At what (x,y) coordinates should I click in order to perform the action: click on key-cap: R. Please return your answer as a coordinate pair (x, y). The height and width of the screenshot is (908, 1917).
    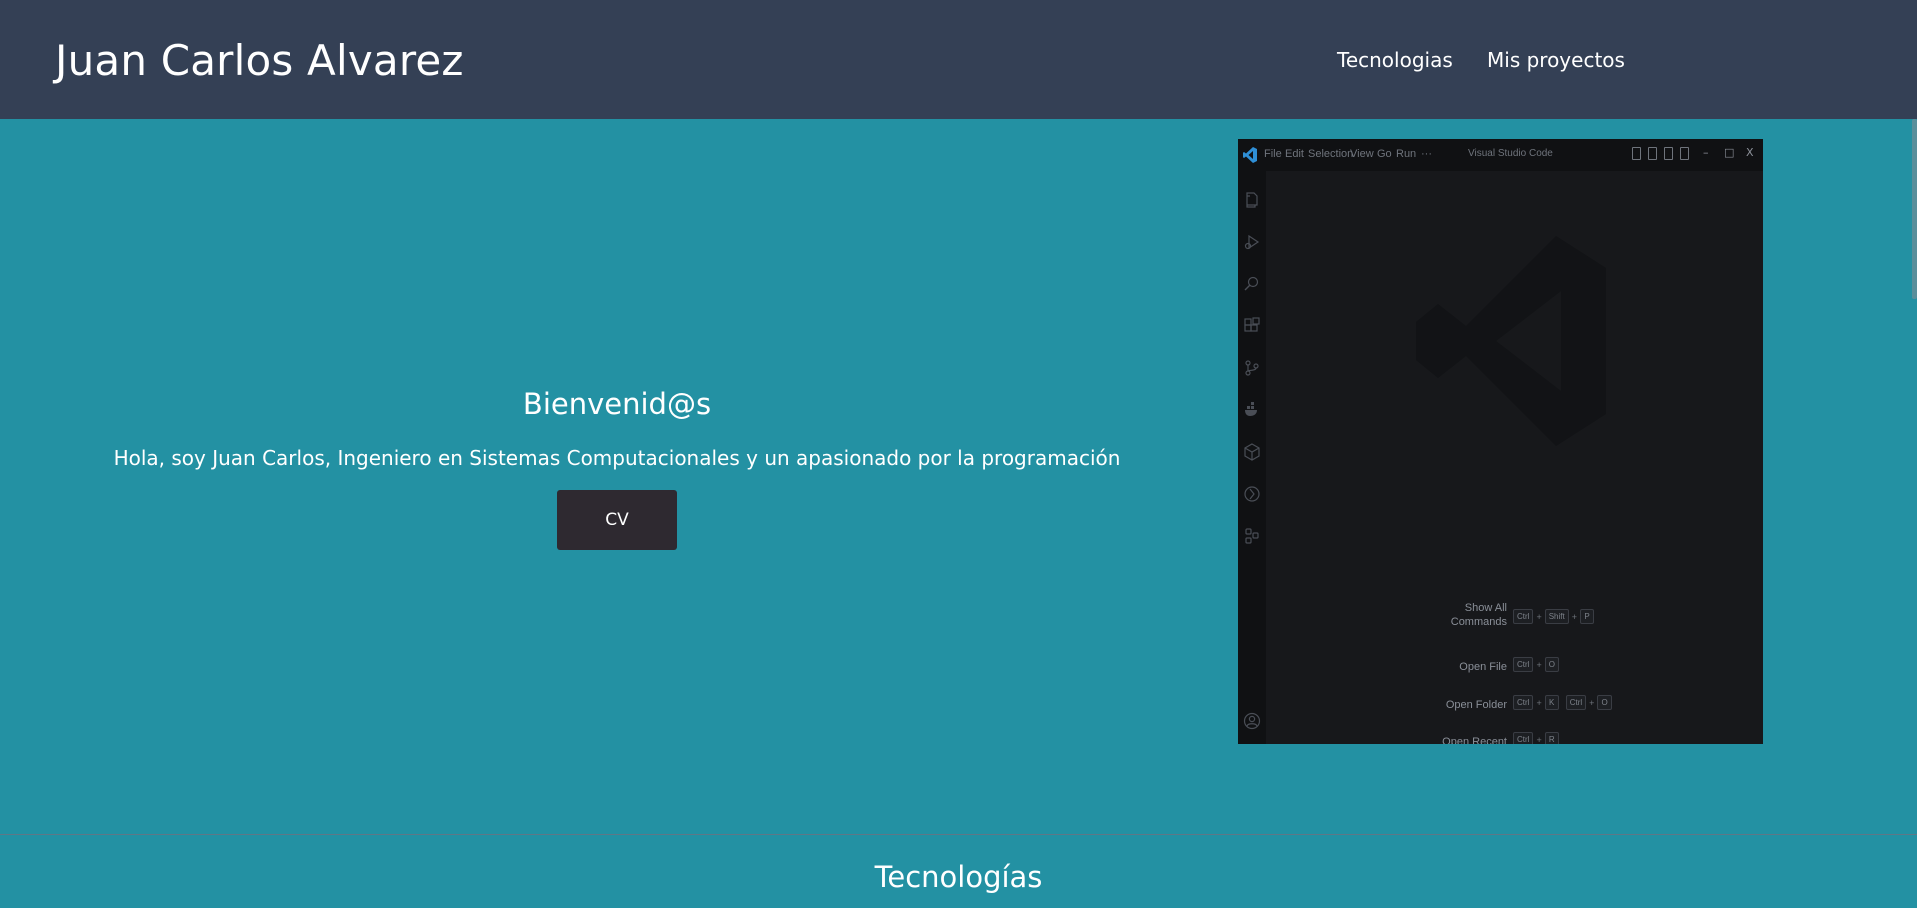
    Looking at the image, I should click on (1551, 738).